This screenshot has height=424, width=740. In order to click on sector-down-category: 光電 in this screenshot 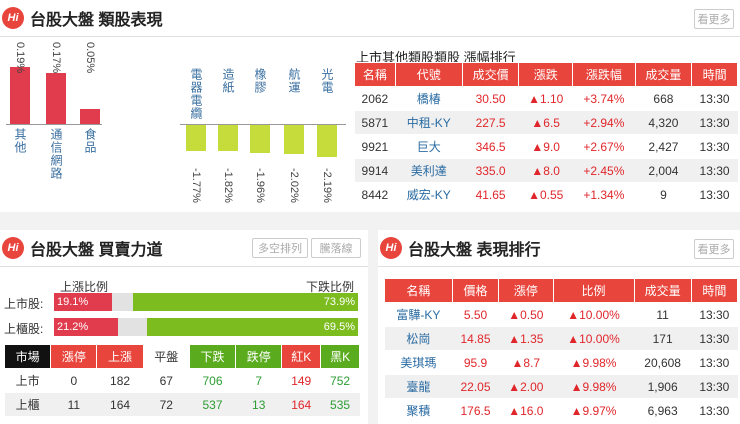, I will do `click(327, 81)`.